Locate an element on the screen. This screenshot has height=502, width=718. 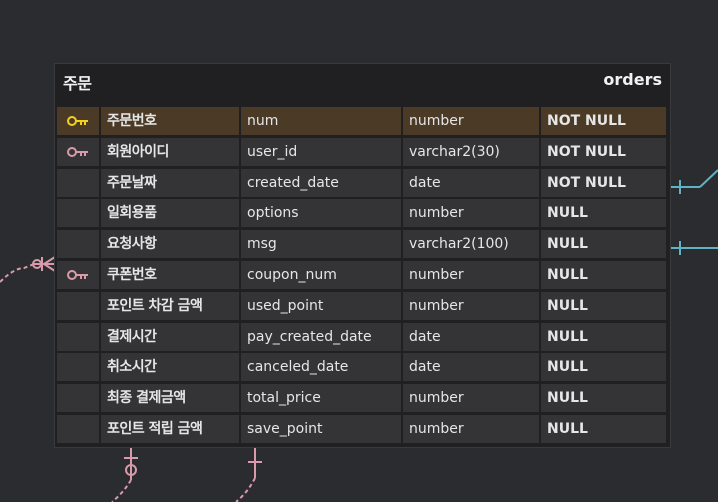
table-row: 일회용품 options number NULL is located at coordinates (362, 213).